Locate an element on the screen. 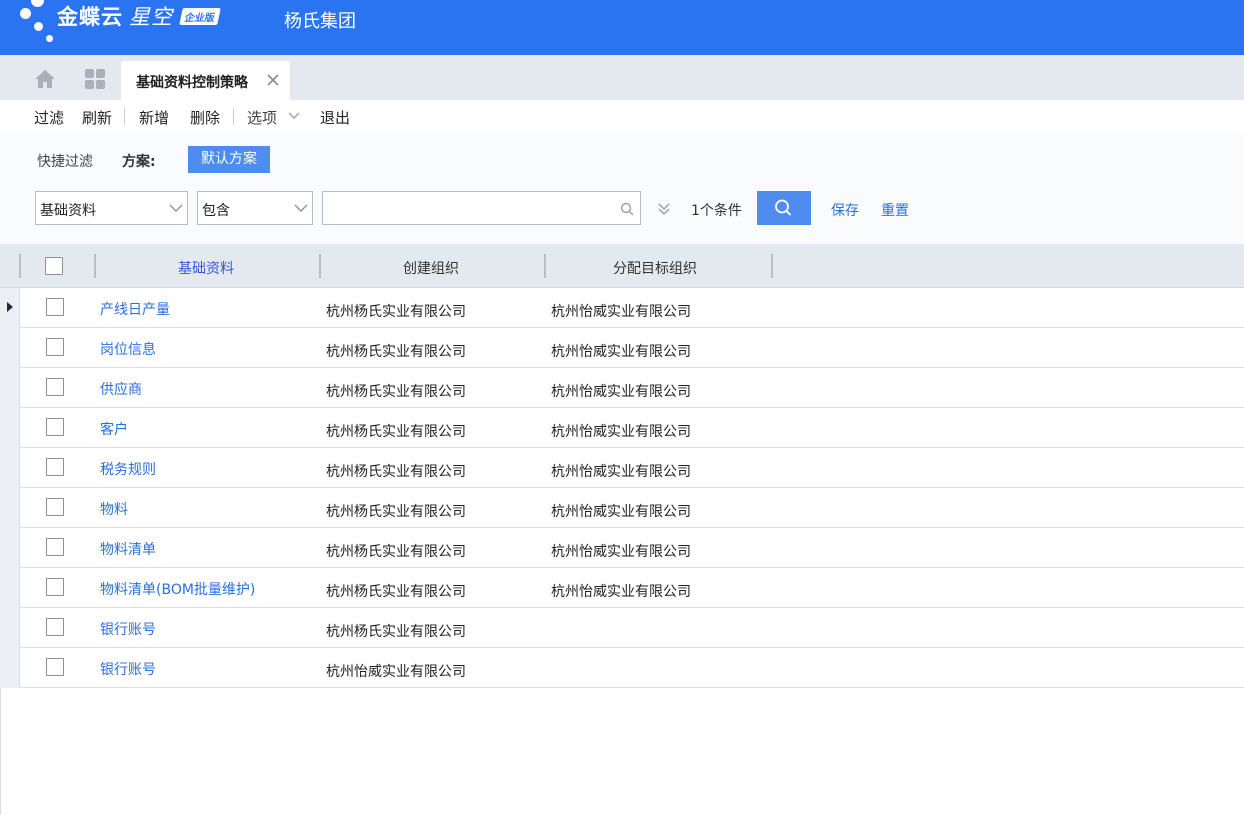 This screenshot has height=815, width=1244. table-row: 银行账号 杭州杨氏实业有限公司 is located at coordinates (622, 628).